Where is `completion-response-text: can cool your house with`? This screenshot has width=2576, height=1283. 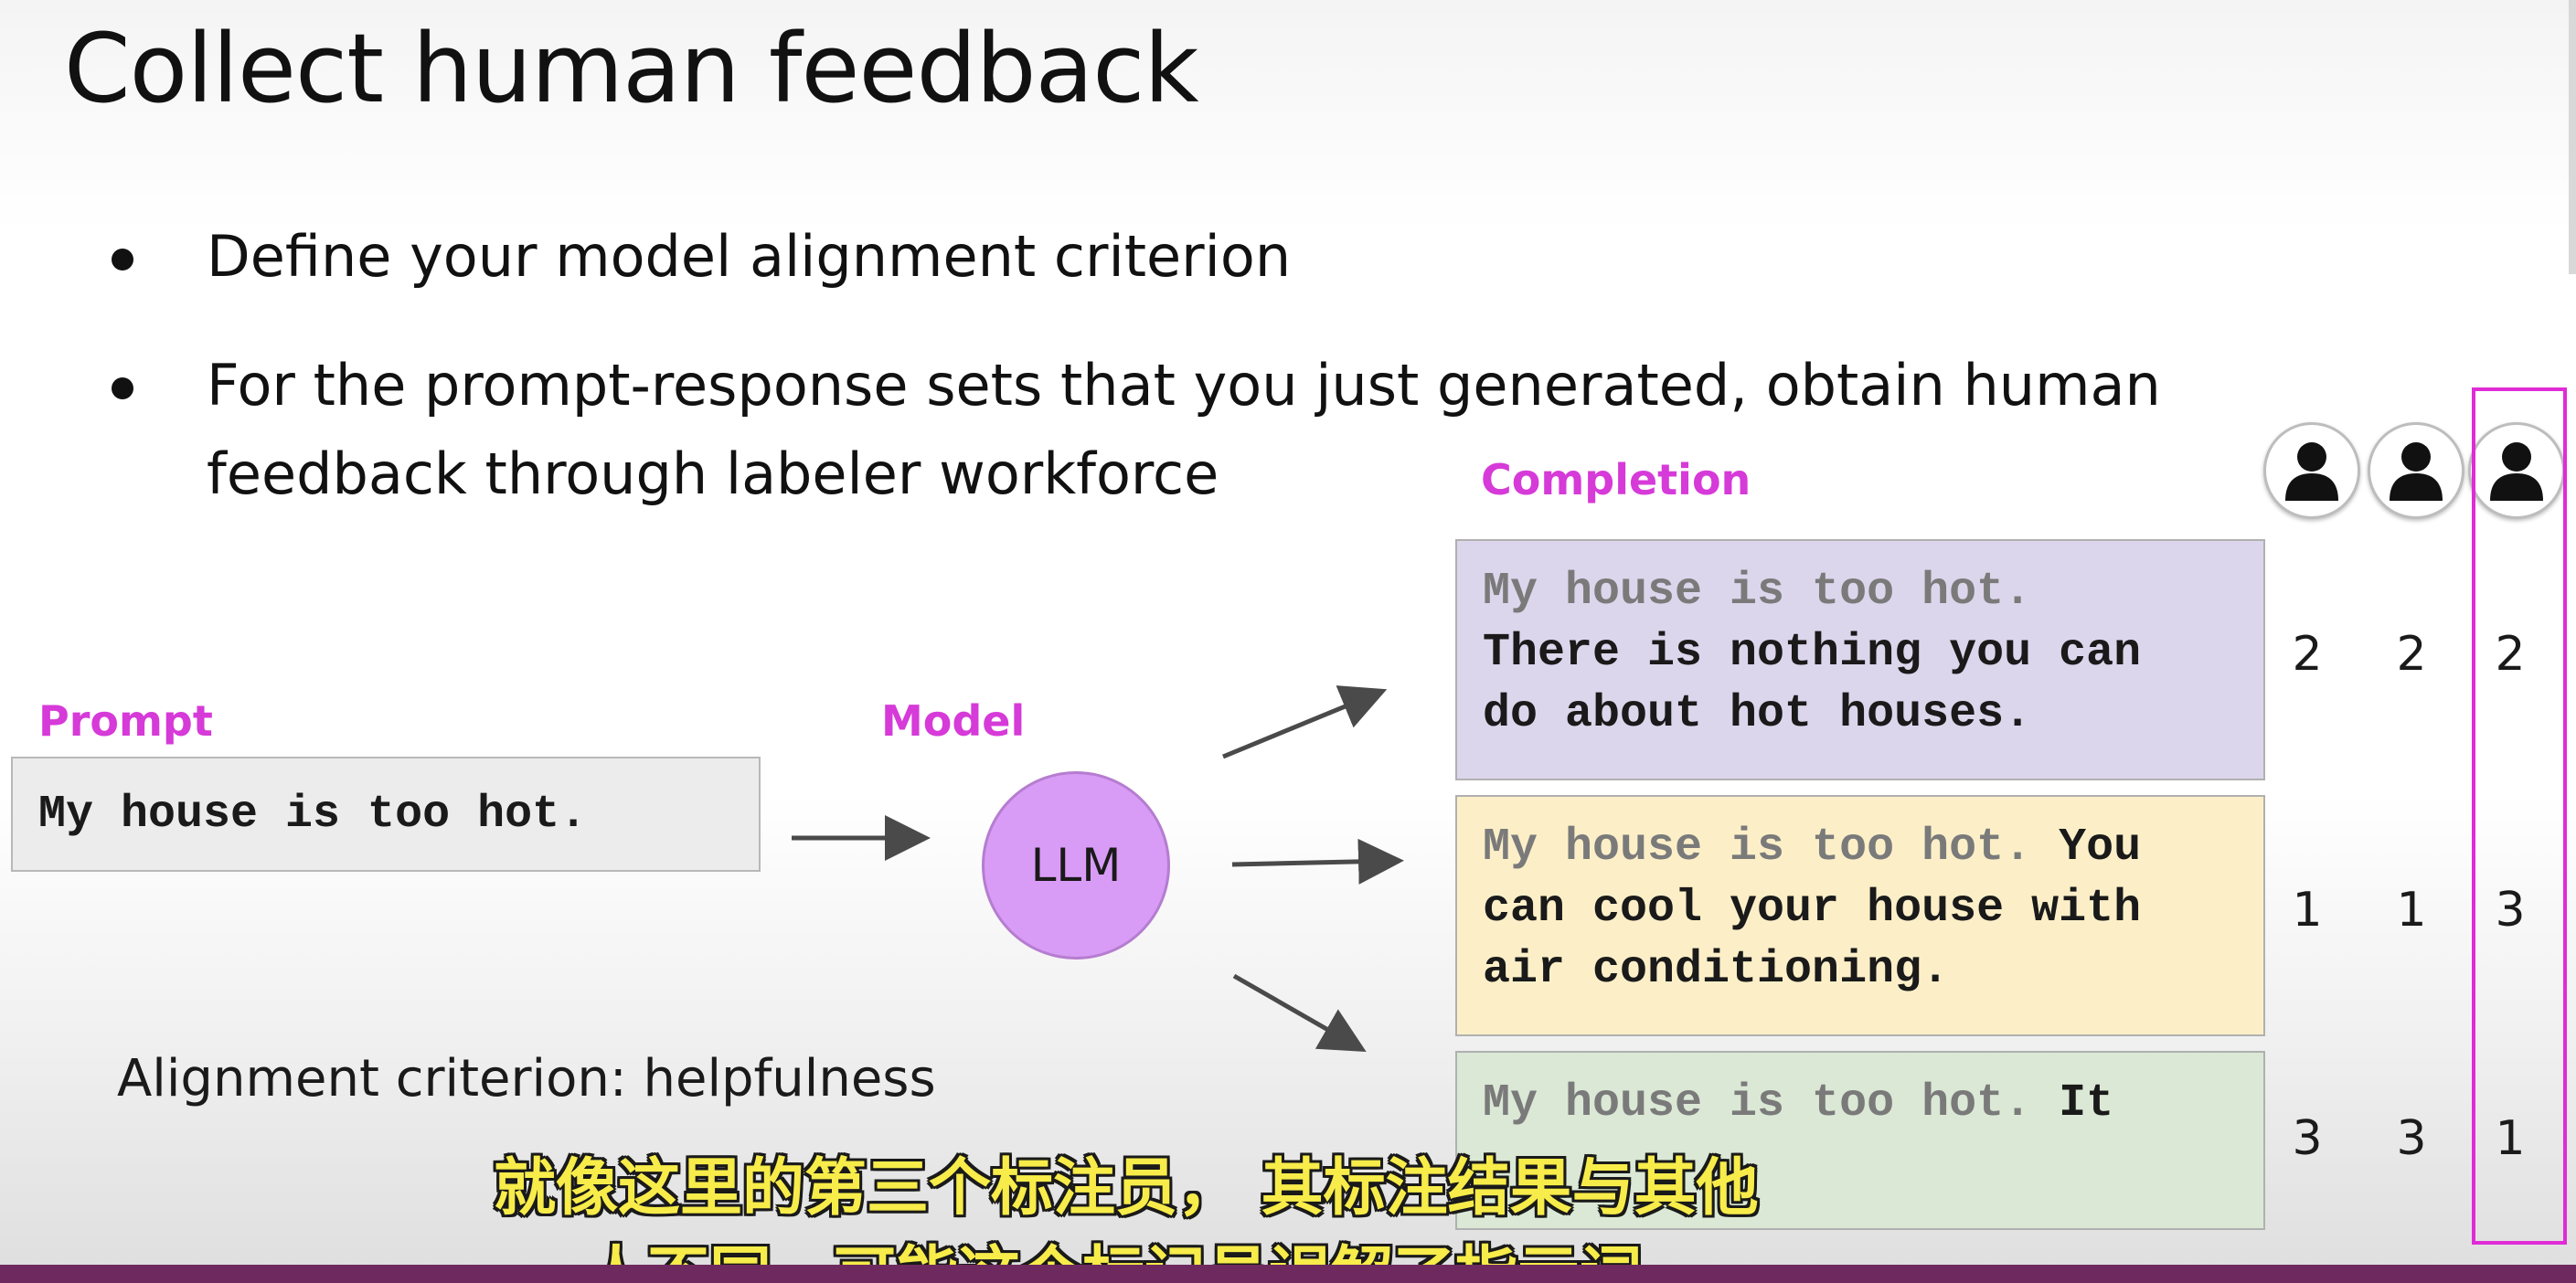 completion-response-text: can cool your house with is located at coordinates (1813, 909).